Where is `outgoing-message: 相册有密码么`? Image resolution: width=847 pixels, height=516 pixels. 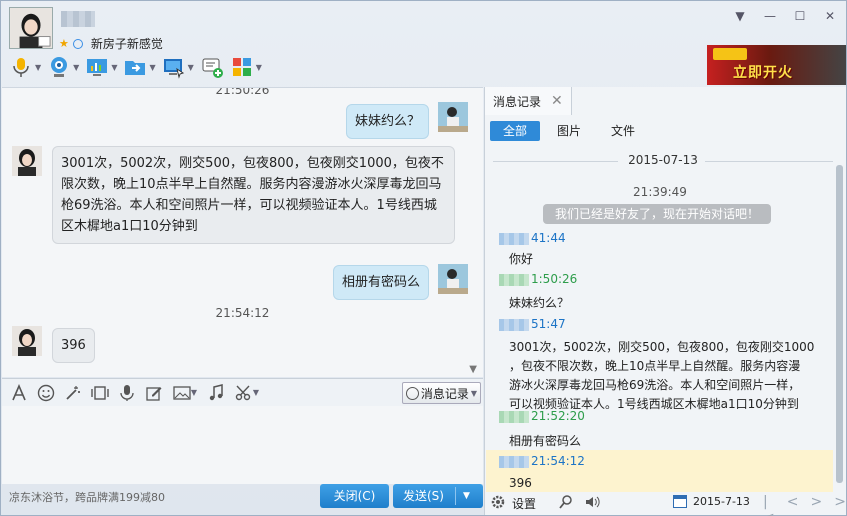 outgoing-message: 相册有密码么 is located at coordinates (381, 282).